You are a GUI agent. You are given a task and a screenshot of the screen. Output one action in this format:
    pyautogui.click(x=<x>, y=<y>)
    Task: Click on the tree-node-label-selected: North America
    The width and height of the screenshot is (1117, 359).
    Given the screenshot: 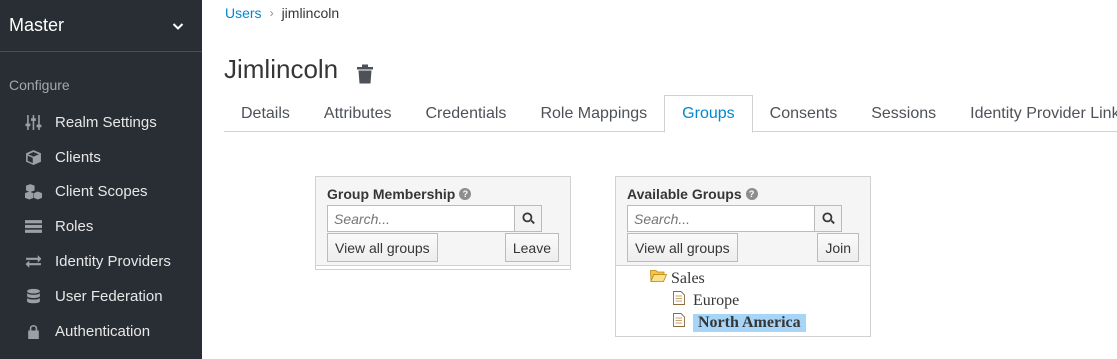 What is the action you would take?
    pyautogui.click(x=749, y=322)
    